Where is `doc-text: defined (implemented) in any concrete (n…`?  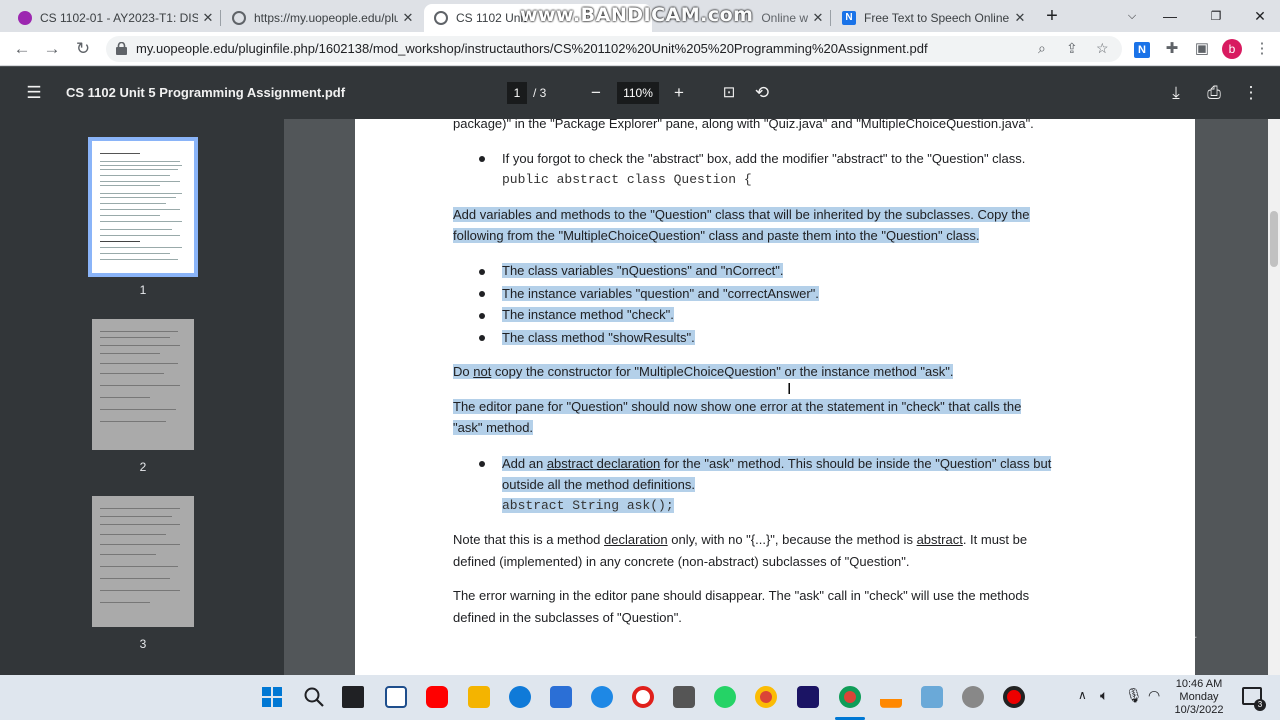
doc-text: defined (implemented) in any concrete (n… is located at coordinates (681, 561).